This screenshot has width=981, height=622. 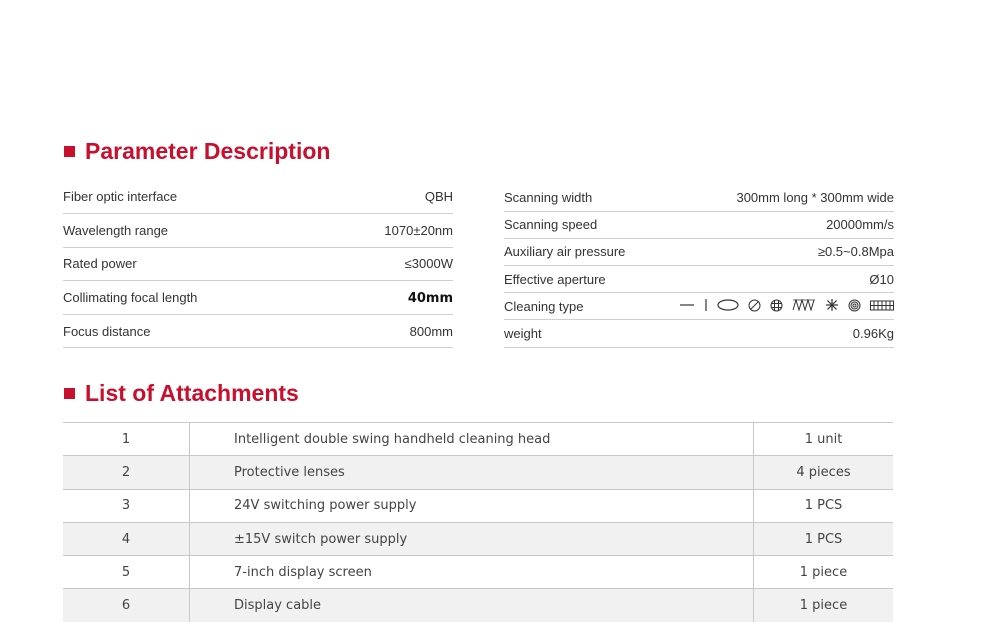 I want to click on item-name: ±15V switch power supply, so click(x=471, y=538).